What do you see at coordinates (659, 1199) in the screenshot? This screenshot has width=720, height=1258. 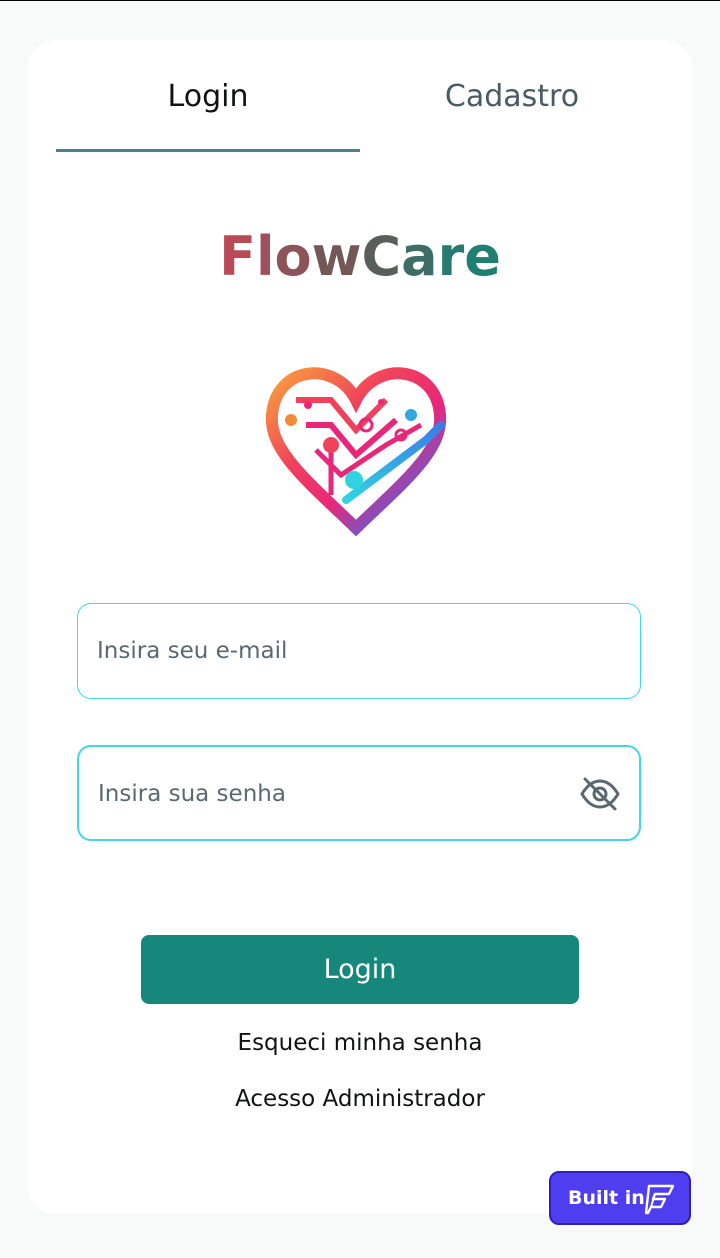 I see `flutterflow-logo-icon` at bounding box center [659, 1199].